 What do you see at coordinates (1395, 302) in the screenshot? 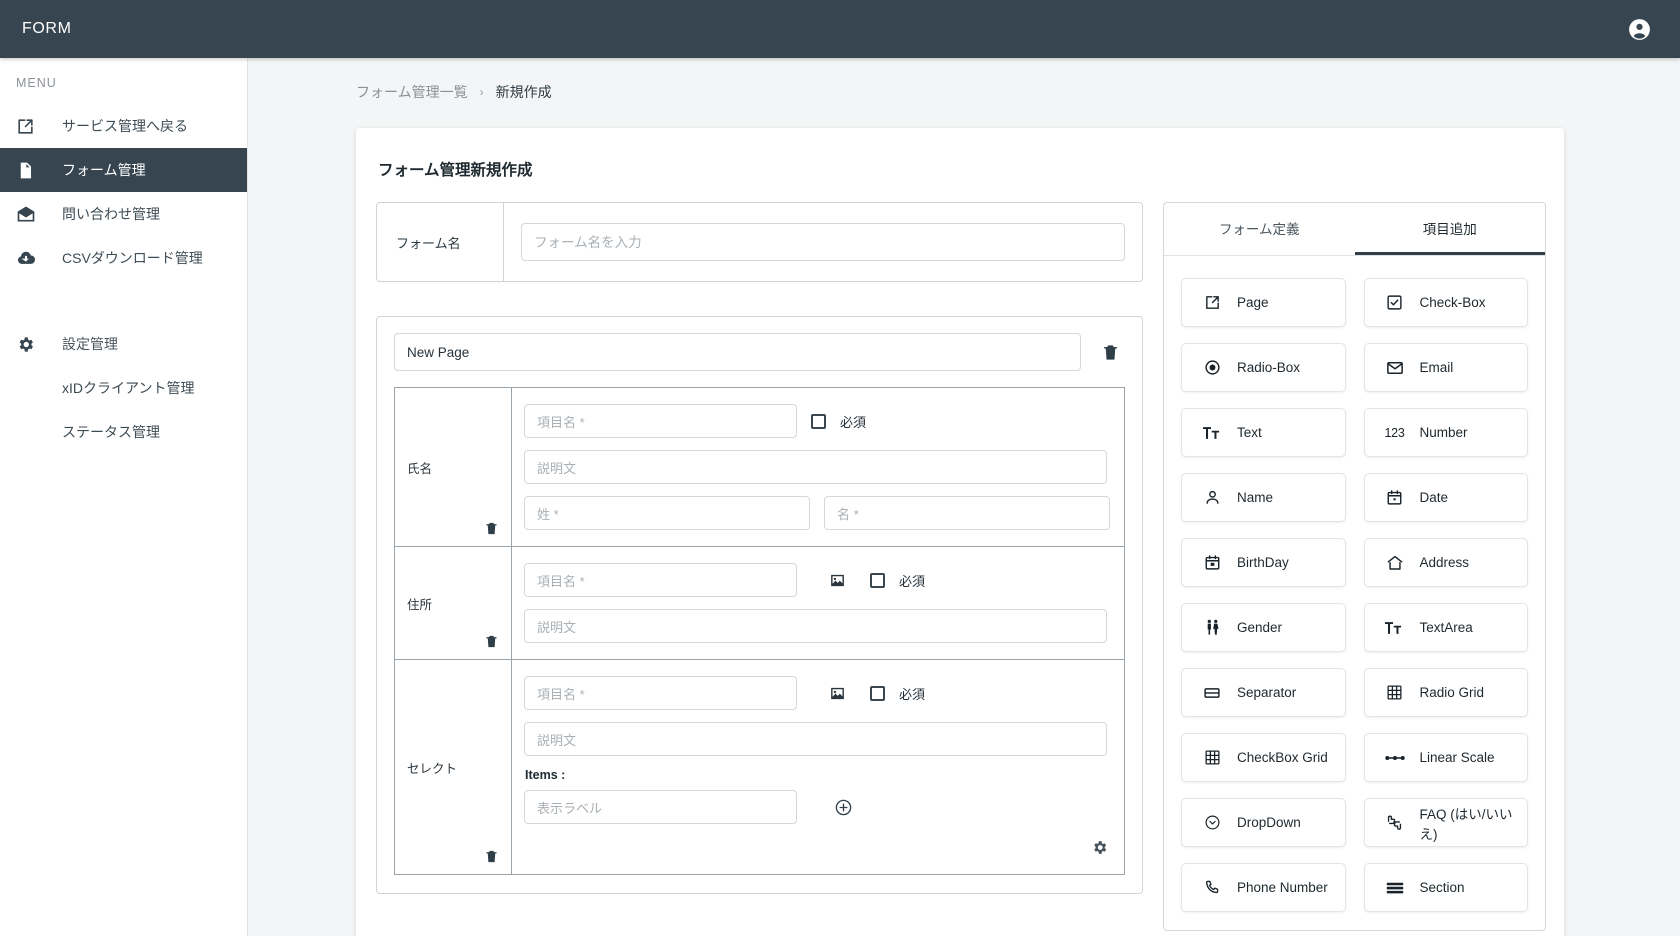
I see `checkbox-icon` at bounding box center [1395, 302].